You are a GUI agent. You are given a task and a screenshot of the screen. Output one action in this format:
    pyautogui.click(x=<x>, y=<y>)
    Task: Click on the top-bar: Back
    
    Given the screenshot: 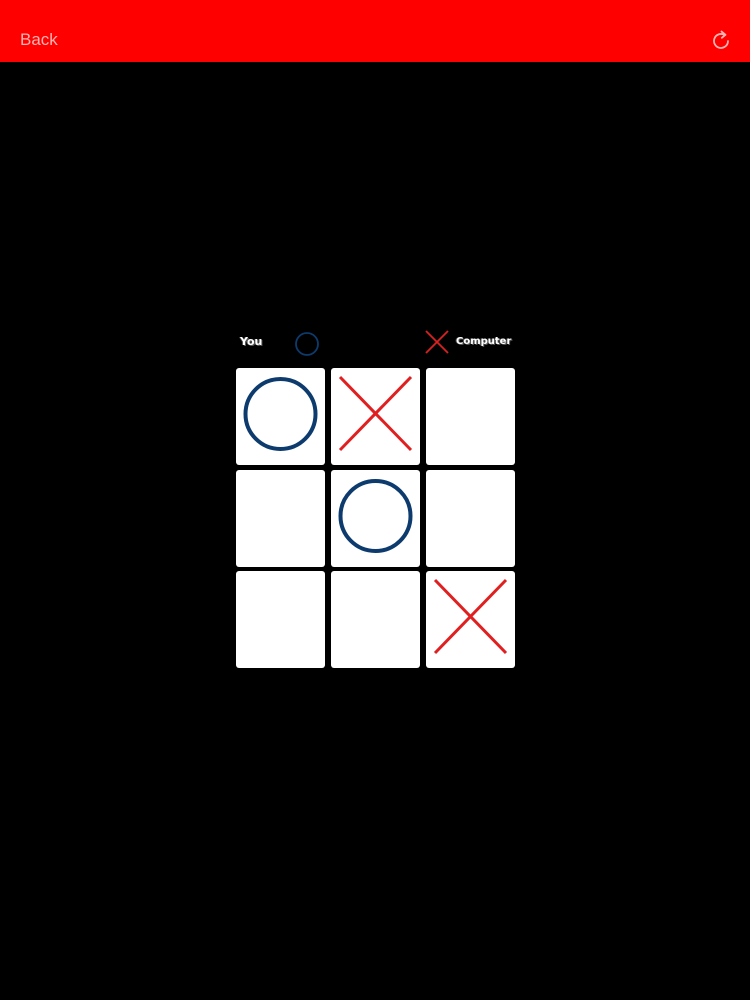 What is the action you would take?
    pyautogui.click(x=375, y=31)
    